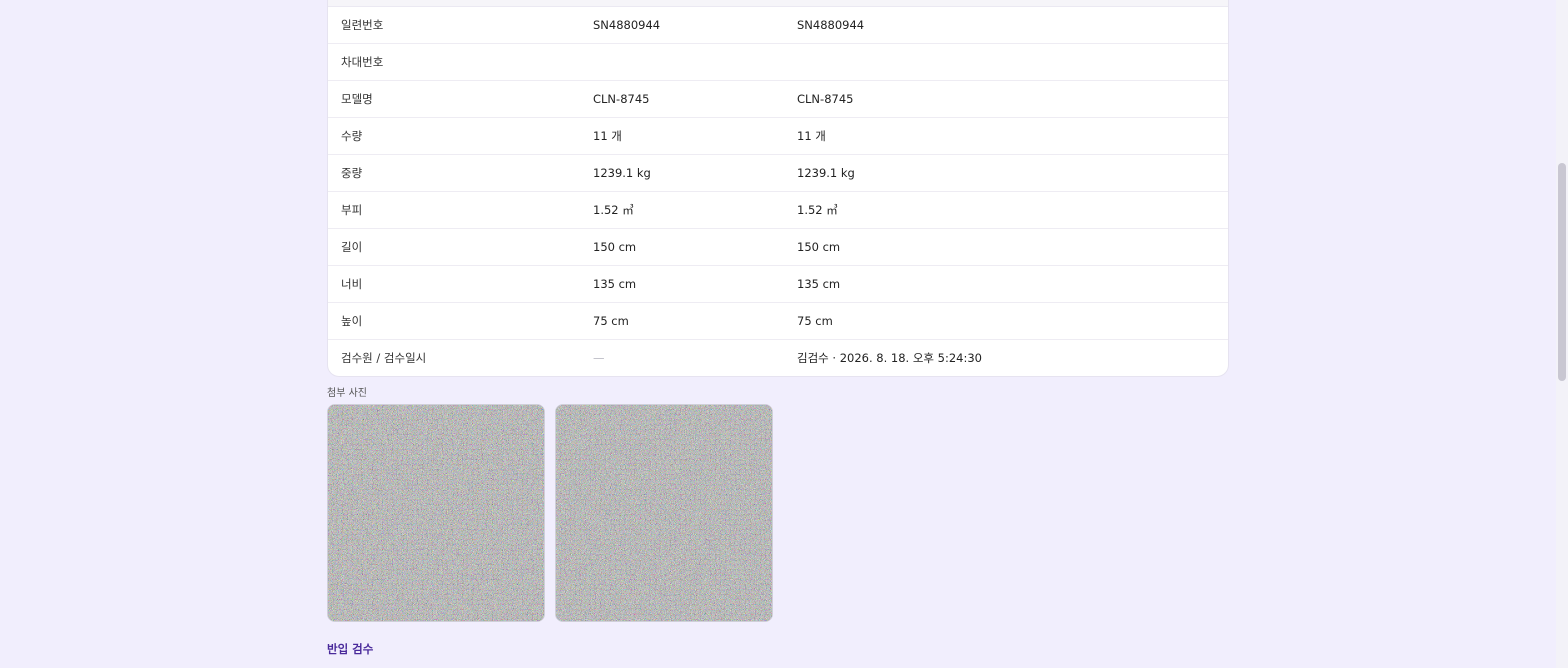 Image resolution: width=1568 pixels, height=668 pixels. What do you see at coordinates (817, 210) in the screenshot?
I see `row-value-b: 1.52 ㎥` at bounding box center [817, 210].